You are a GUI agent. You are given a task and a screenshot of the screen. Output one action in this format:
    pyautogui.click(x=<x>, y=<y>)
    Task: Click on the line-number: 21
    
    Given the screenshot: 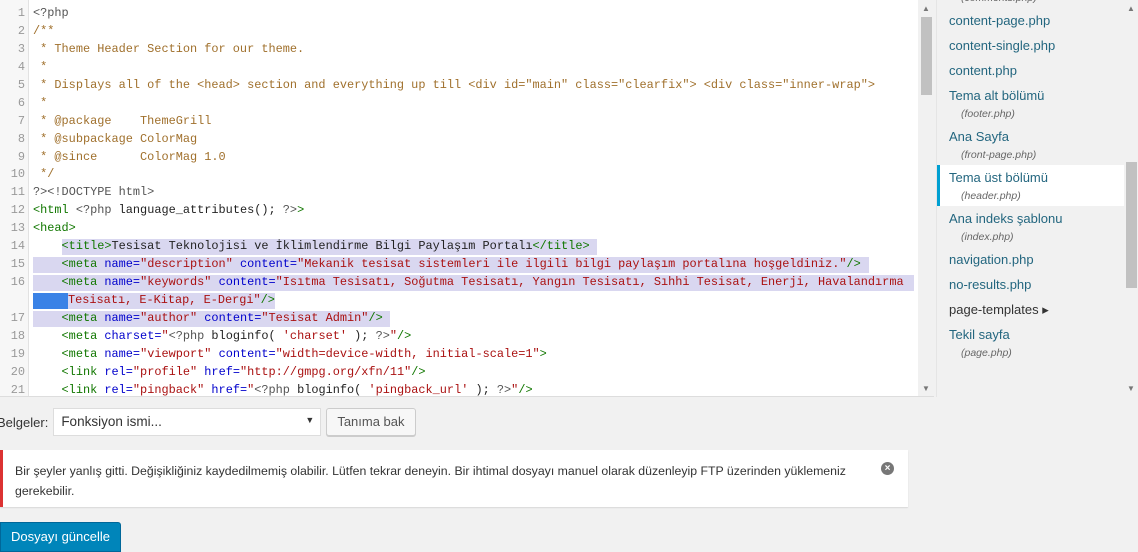 What is the action you would take?
    pyautogui.click(x=17, y=389)
    